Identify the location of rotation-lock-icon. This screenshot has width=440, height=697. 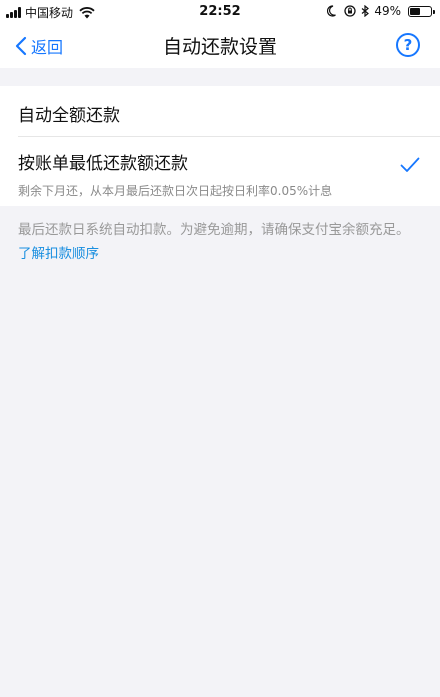
(350, 11).